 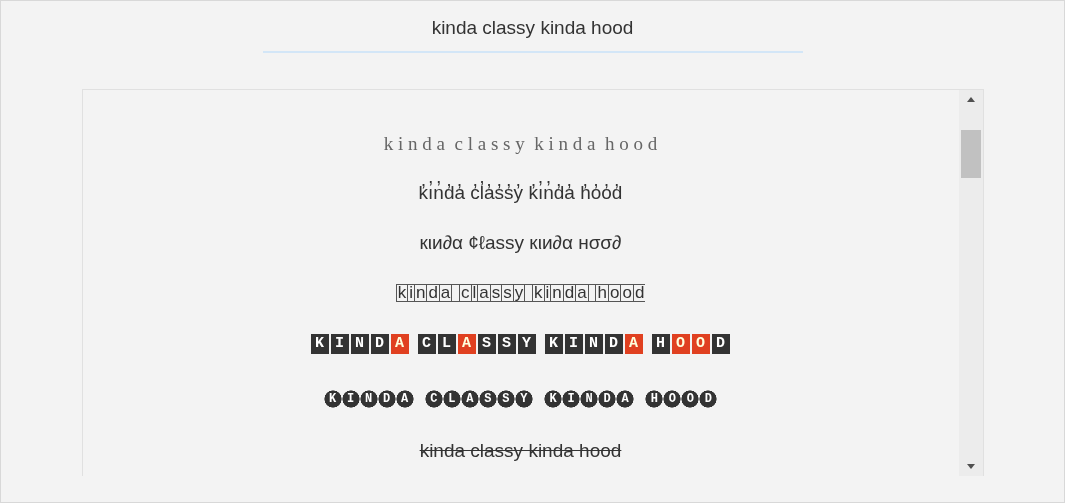 What do you see at coordinates (970, 283) in the screenshot?
I see `scrollbar` at bounding box center [970, 283].